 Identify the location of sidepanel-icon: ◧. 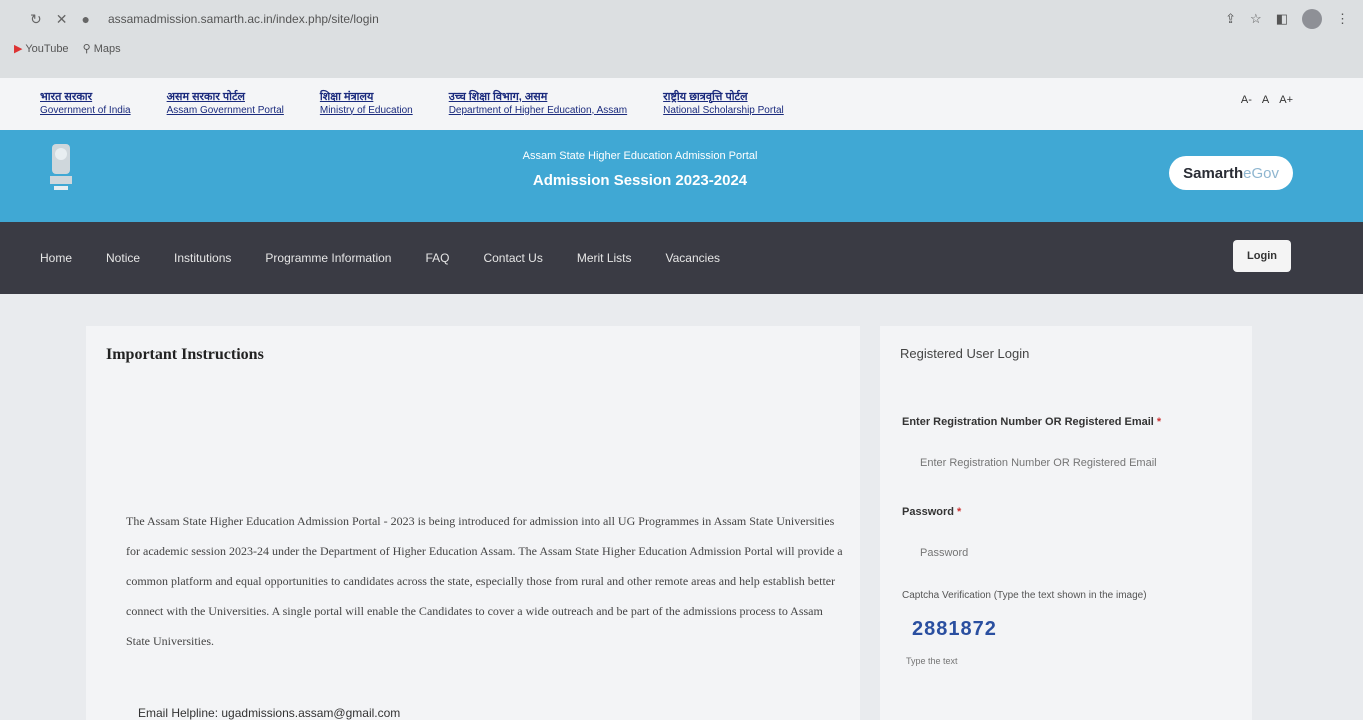
(1282, 19).